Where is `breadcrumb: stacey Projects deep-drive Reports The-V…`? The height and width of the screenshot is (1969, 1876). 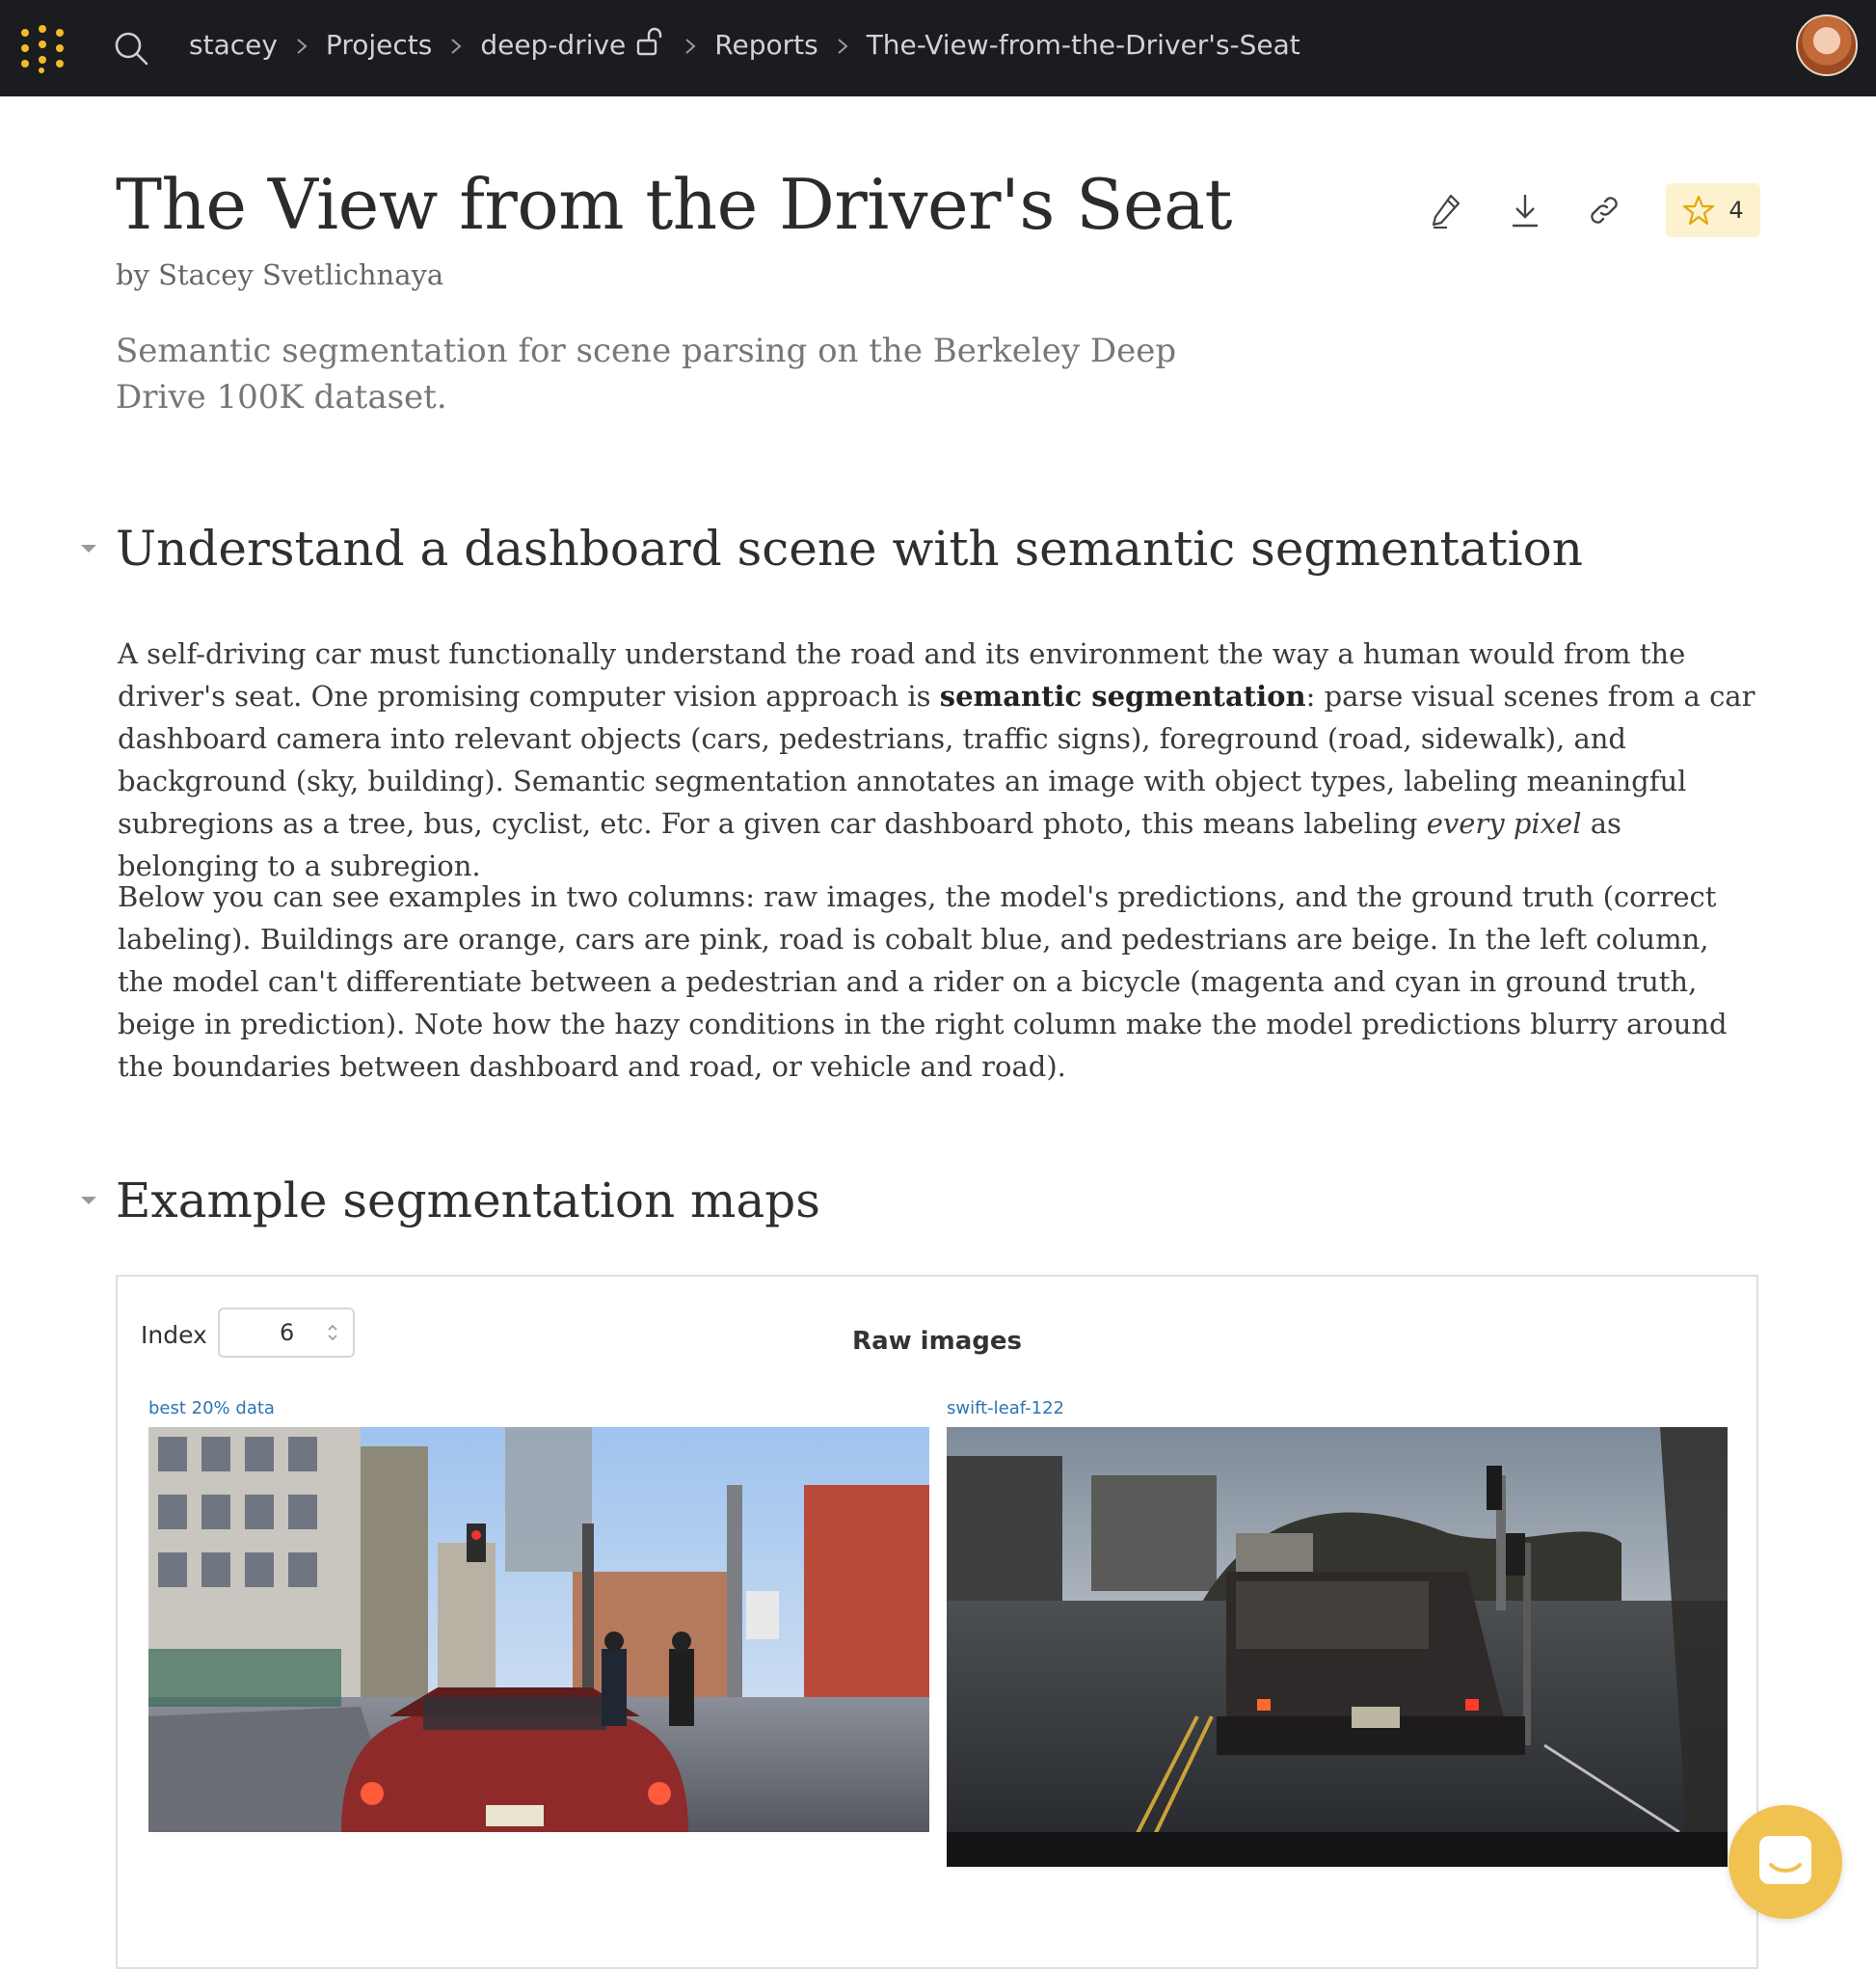 breadcrumb: stacey Projects deep-drive Reports The-V… is located at coordinates (744, 45).